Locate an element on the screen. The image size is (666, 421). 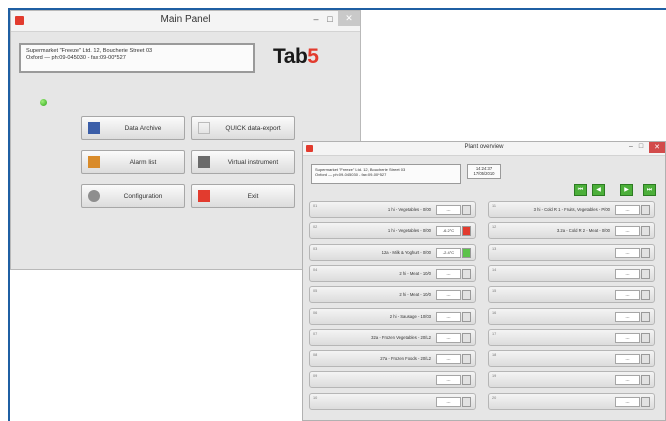
plant-row: 03 12a - Milk & Yoghurt - 0/00 -2.4°C is located at coordinates (392, 252).